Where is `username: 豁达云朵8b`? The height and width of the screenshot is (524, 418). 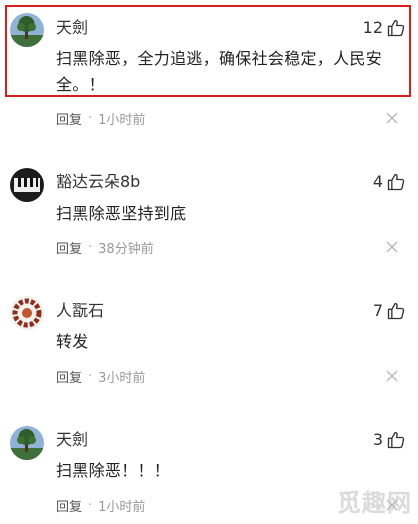
username: 豁达云朵8b is located at coordinates (98, 182).